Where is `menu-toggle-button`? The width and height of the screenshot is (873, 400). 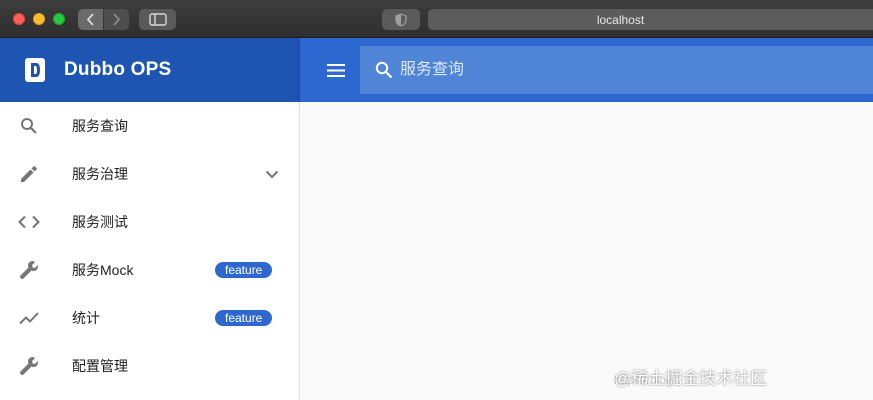 menu-toggle-button is located at coordinates (336, 70).